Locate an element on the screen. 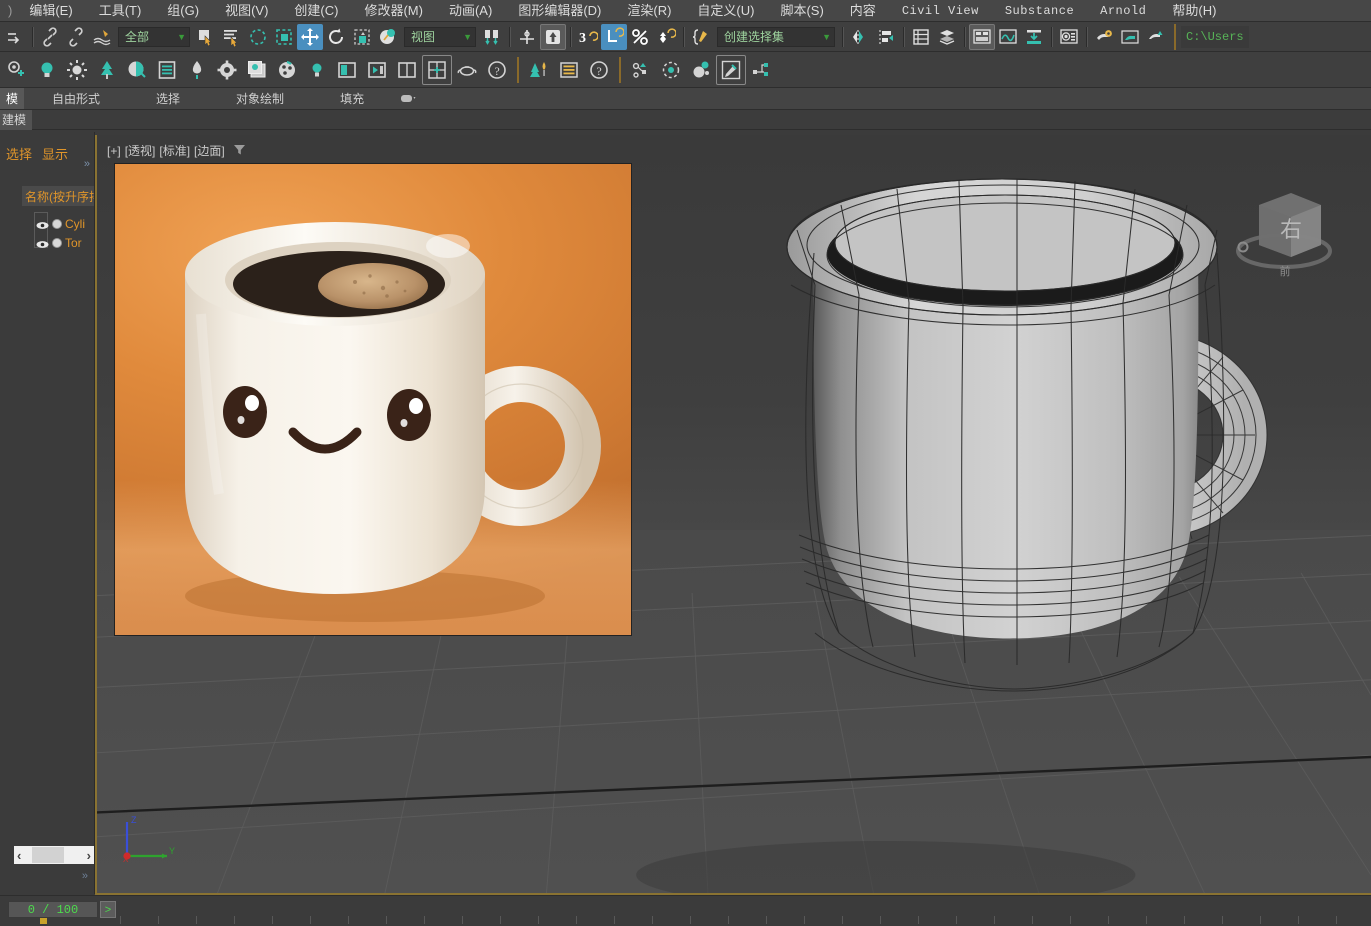 The image size is (1371, 926). mirror-button is located at coordinates (860, 37).